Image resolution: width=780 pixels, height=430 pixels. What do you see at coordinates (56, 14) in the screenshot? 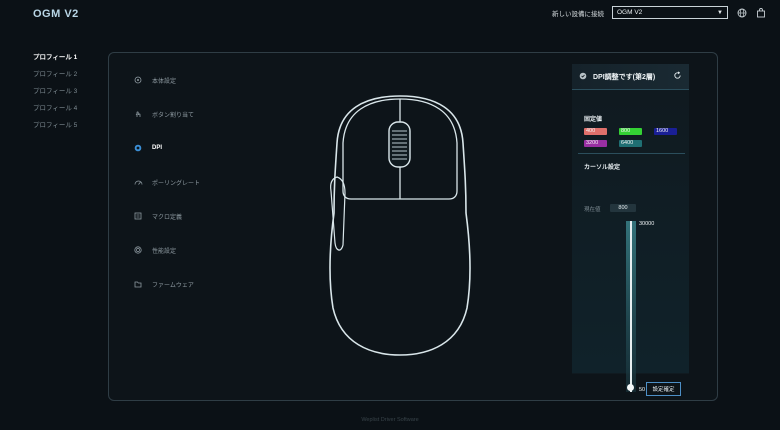
I see `app-title: OGM V2` at bounding box center [56, 14].